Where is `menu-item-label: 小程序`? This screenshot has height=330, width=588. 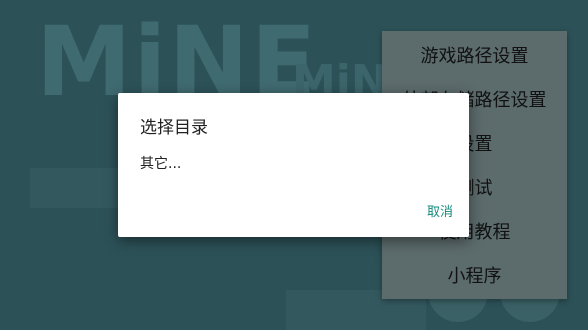
menu-item-label: 小程序 is located at coordinates (474, 276).